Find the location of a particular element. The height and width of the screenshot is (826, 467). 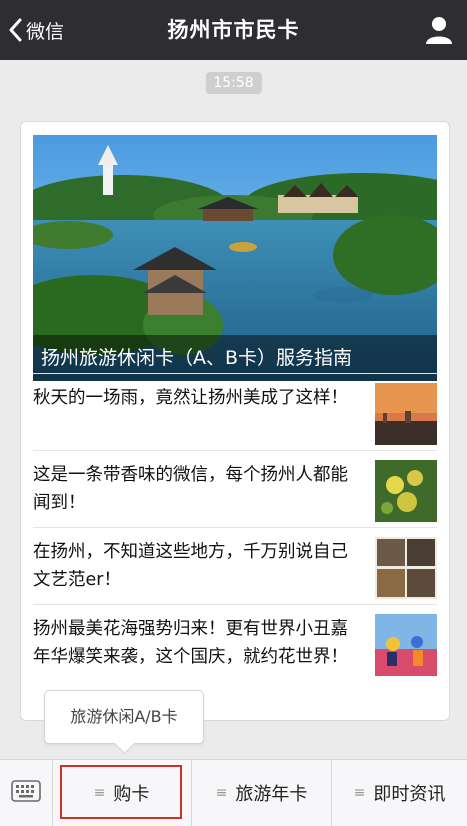

menu-label: 购卡 is located at coordinates (131, 794).